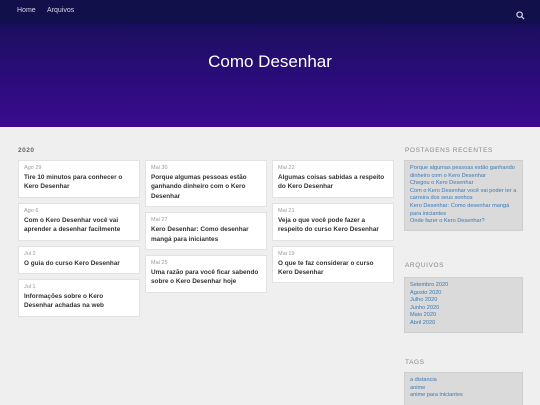 The image size is (540, 405). I want to click on post-date: Mai 27, so click(159, 220).